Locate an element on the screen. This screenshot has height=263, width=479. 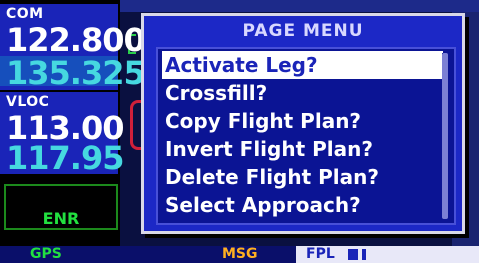
page-group-label: FPL is located at coordinates (320, 254).